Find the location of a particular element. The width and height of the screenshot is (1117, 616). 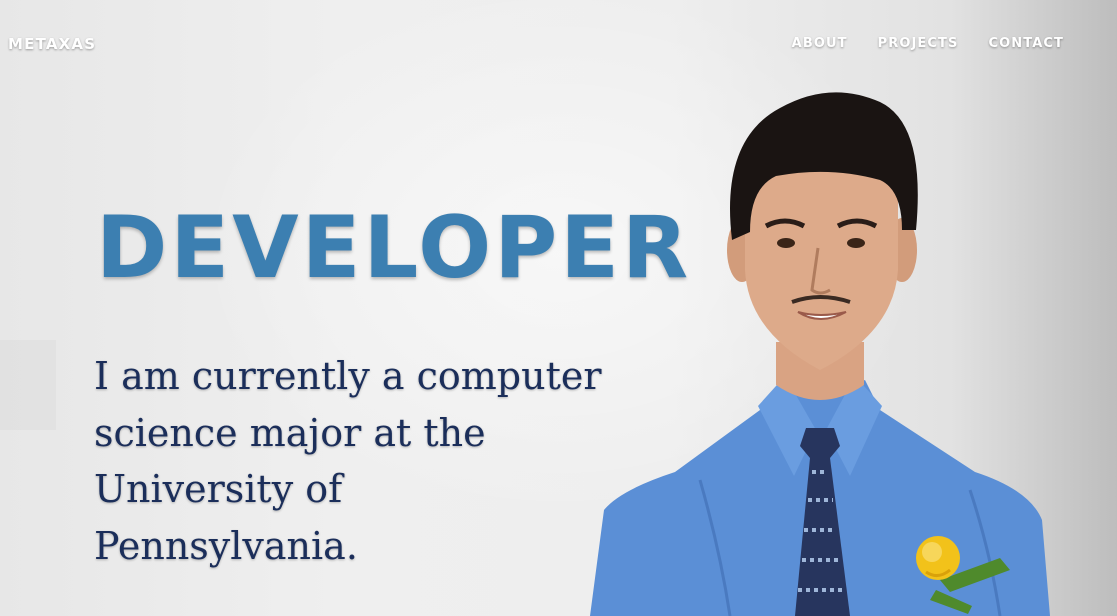

brand-logo: METAXAS is located at coordinates (52, 44).